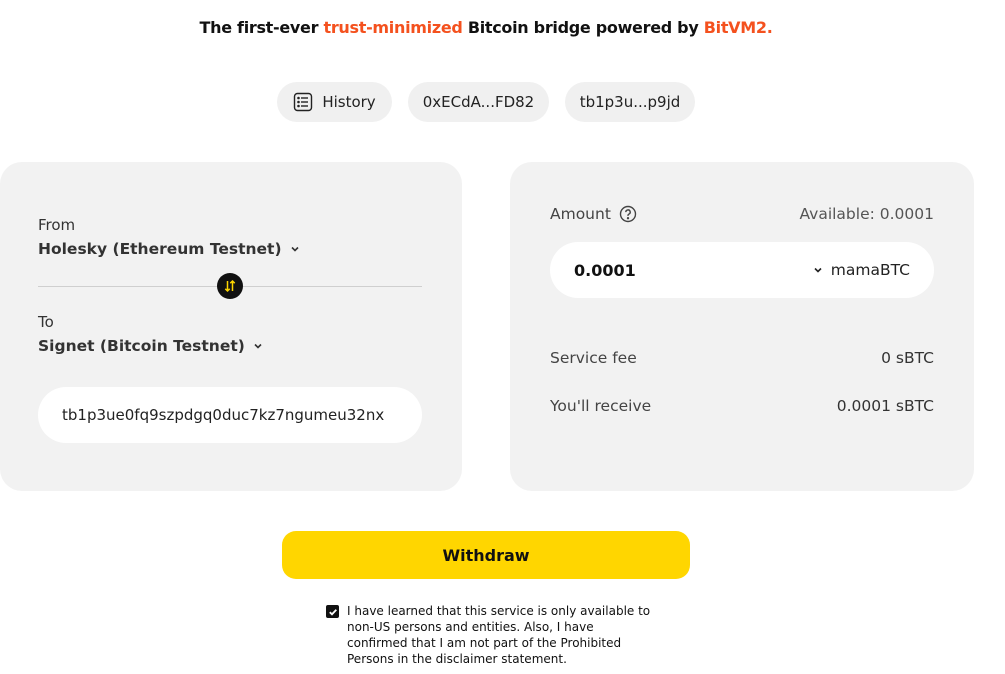  Describe the element at coordinates (593, 358) in the screenshot. I see `service-fee-label: Service fee` at that location.